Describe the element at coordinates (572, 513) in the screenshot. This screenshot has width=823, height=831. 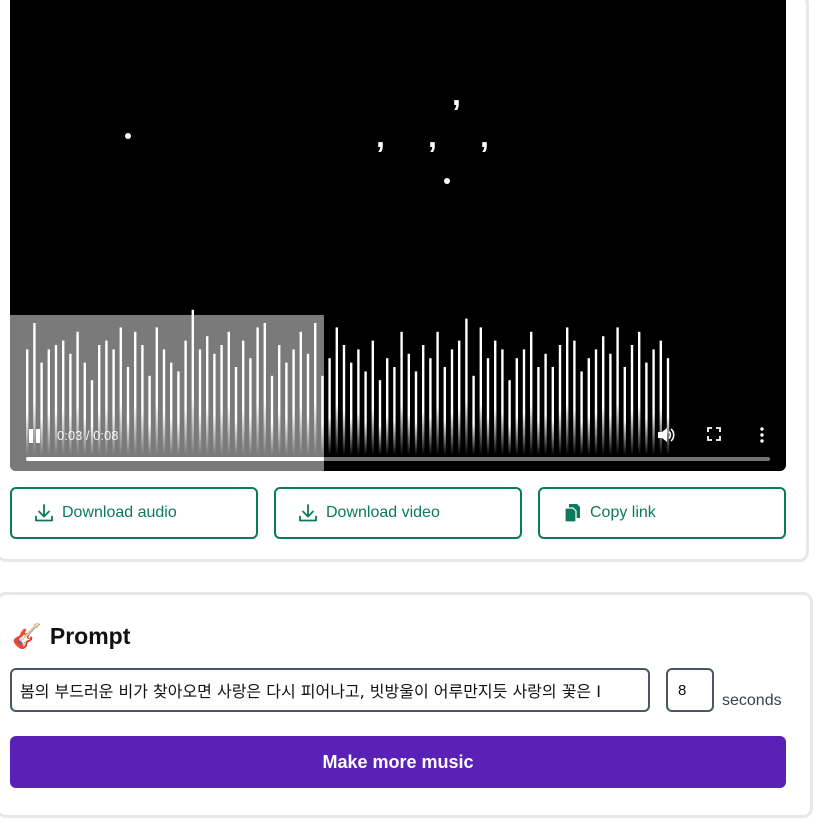
I see `clipboard-icon` at that location.